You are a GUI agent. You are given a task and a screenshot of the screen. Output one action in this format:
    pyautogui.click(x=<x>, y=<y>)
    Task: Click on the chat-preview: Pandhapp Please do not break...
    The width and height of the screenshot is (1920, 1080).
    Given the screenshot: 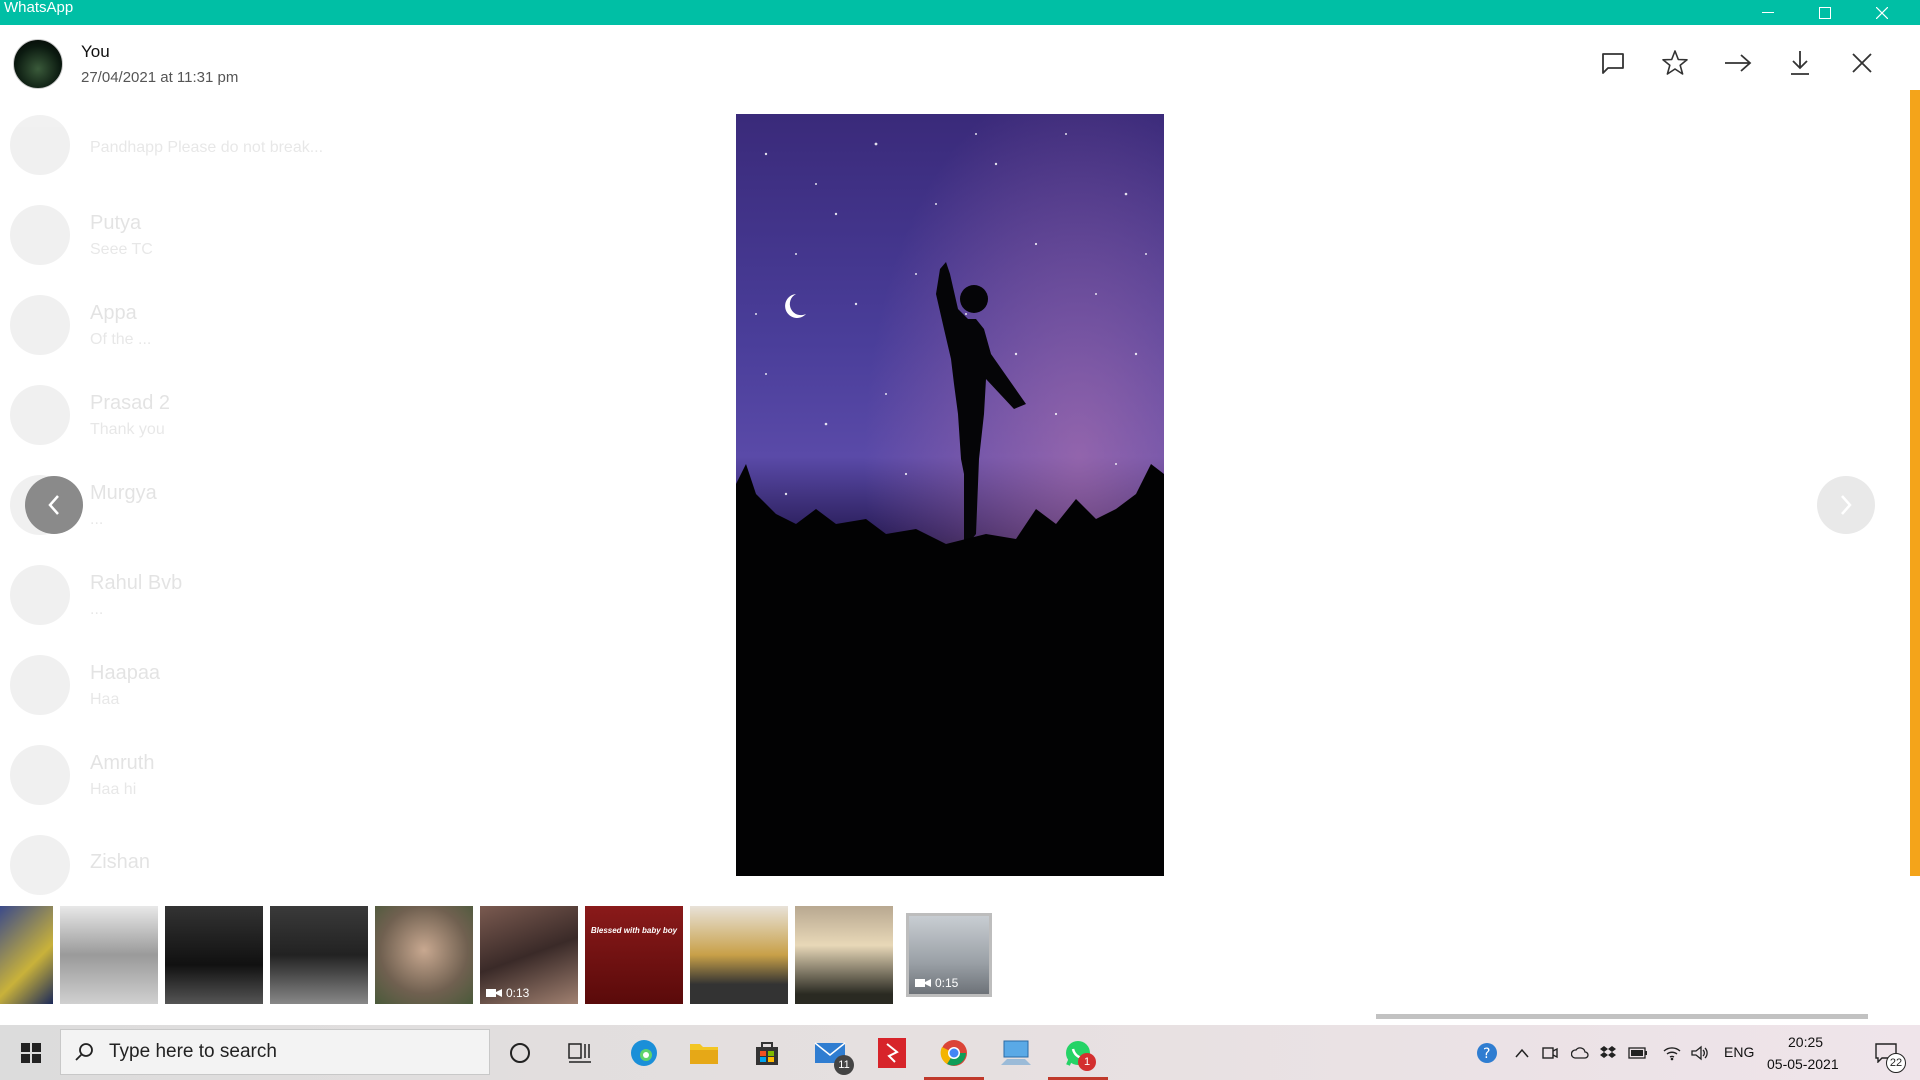 What is the action you would take?
    pyautogui.click(x=207, y=147)
    